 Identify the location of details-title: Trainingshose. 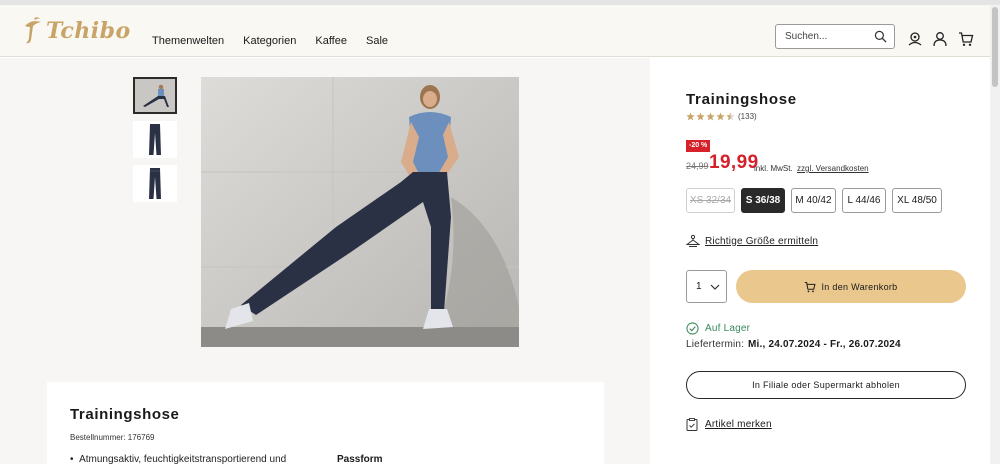
(125, 414).